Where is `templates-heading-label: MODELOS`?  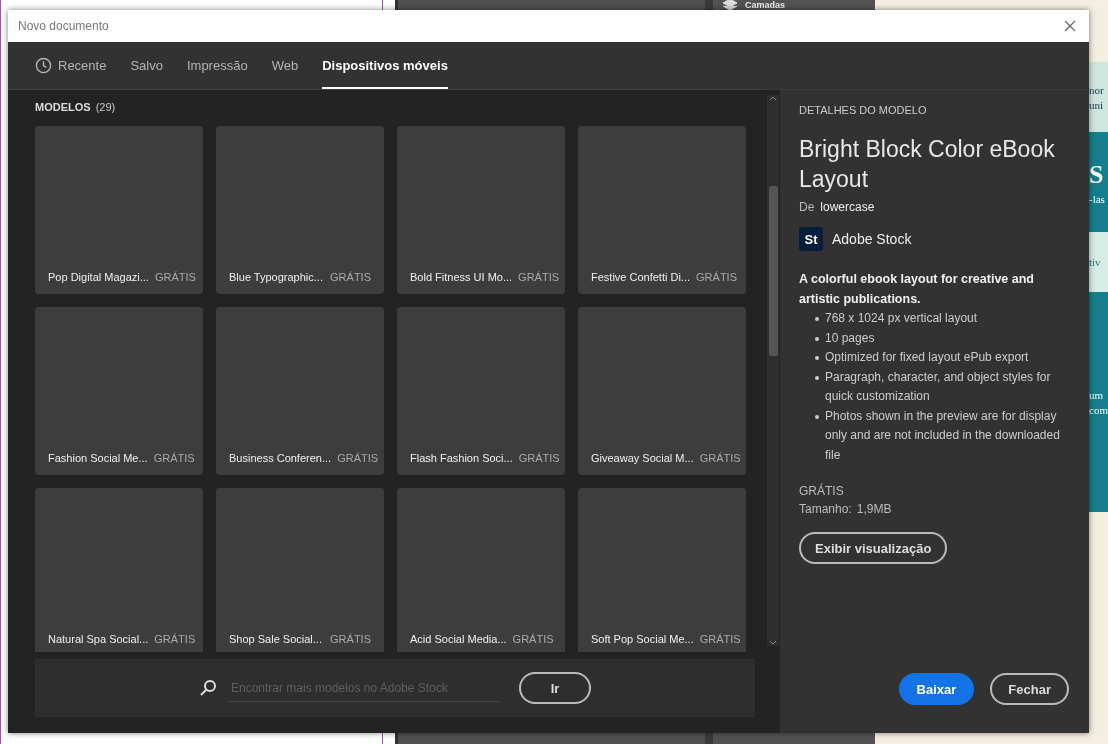
templates-heading-label: MODELOS is located at coordinates (63, 107).